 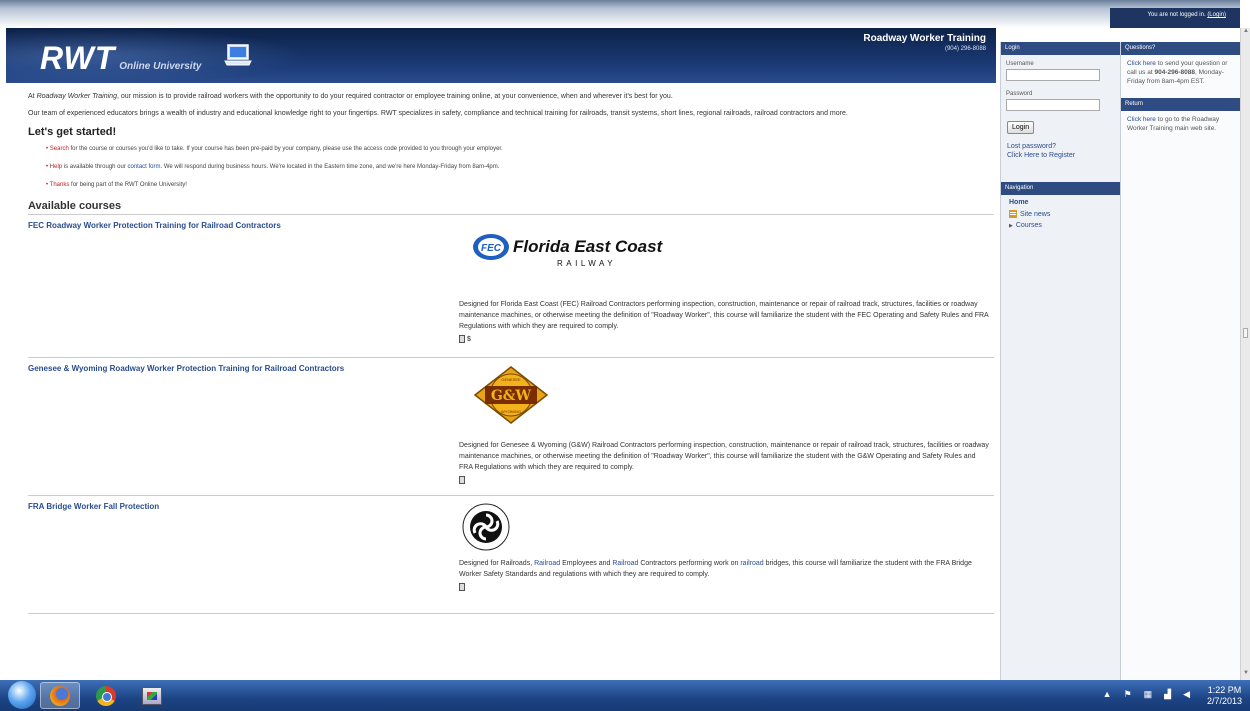 I want to click on course-action-icons: $, so click(x=724, y=339).